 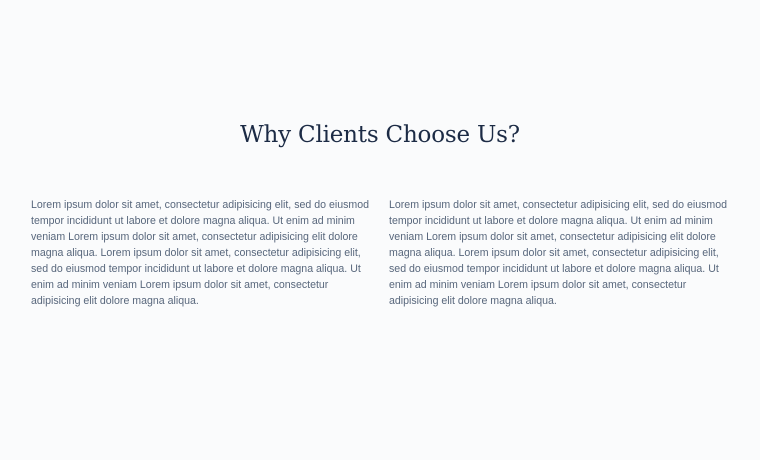 What do you see at coordinates (380, 135) in the screenshot?
I see `section-heading: Why Clients Choose Us?` at bounding box center [380, 135].